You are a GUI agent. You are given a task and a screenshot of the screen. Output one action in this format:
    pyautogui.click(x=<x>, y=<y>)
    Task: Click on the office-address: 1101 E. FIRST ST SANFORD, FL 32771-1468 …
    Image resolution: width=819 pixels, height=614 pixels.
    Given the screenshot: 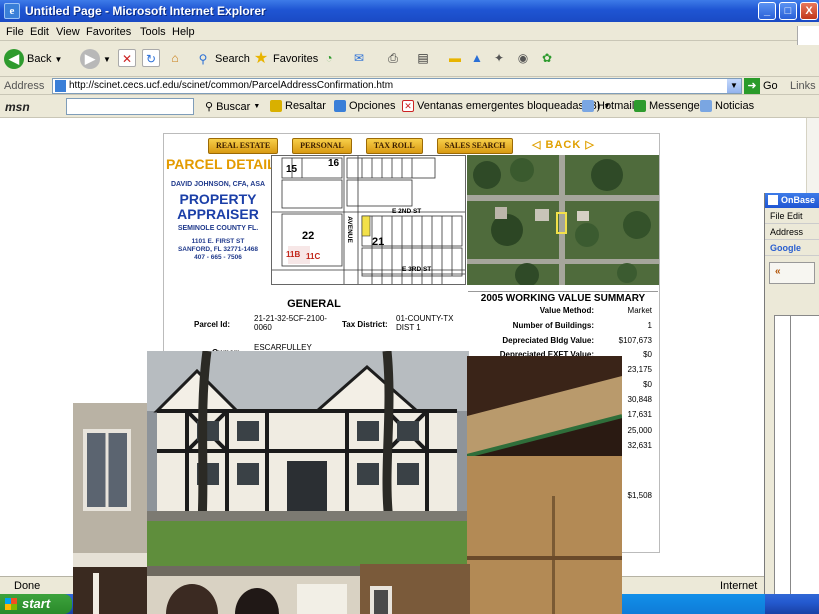 What is the action you would take?
    pyautogui.click(x=218, y=250)
    